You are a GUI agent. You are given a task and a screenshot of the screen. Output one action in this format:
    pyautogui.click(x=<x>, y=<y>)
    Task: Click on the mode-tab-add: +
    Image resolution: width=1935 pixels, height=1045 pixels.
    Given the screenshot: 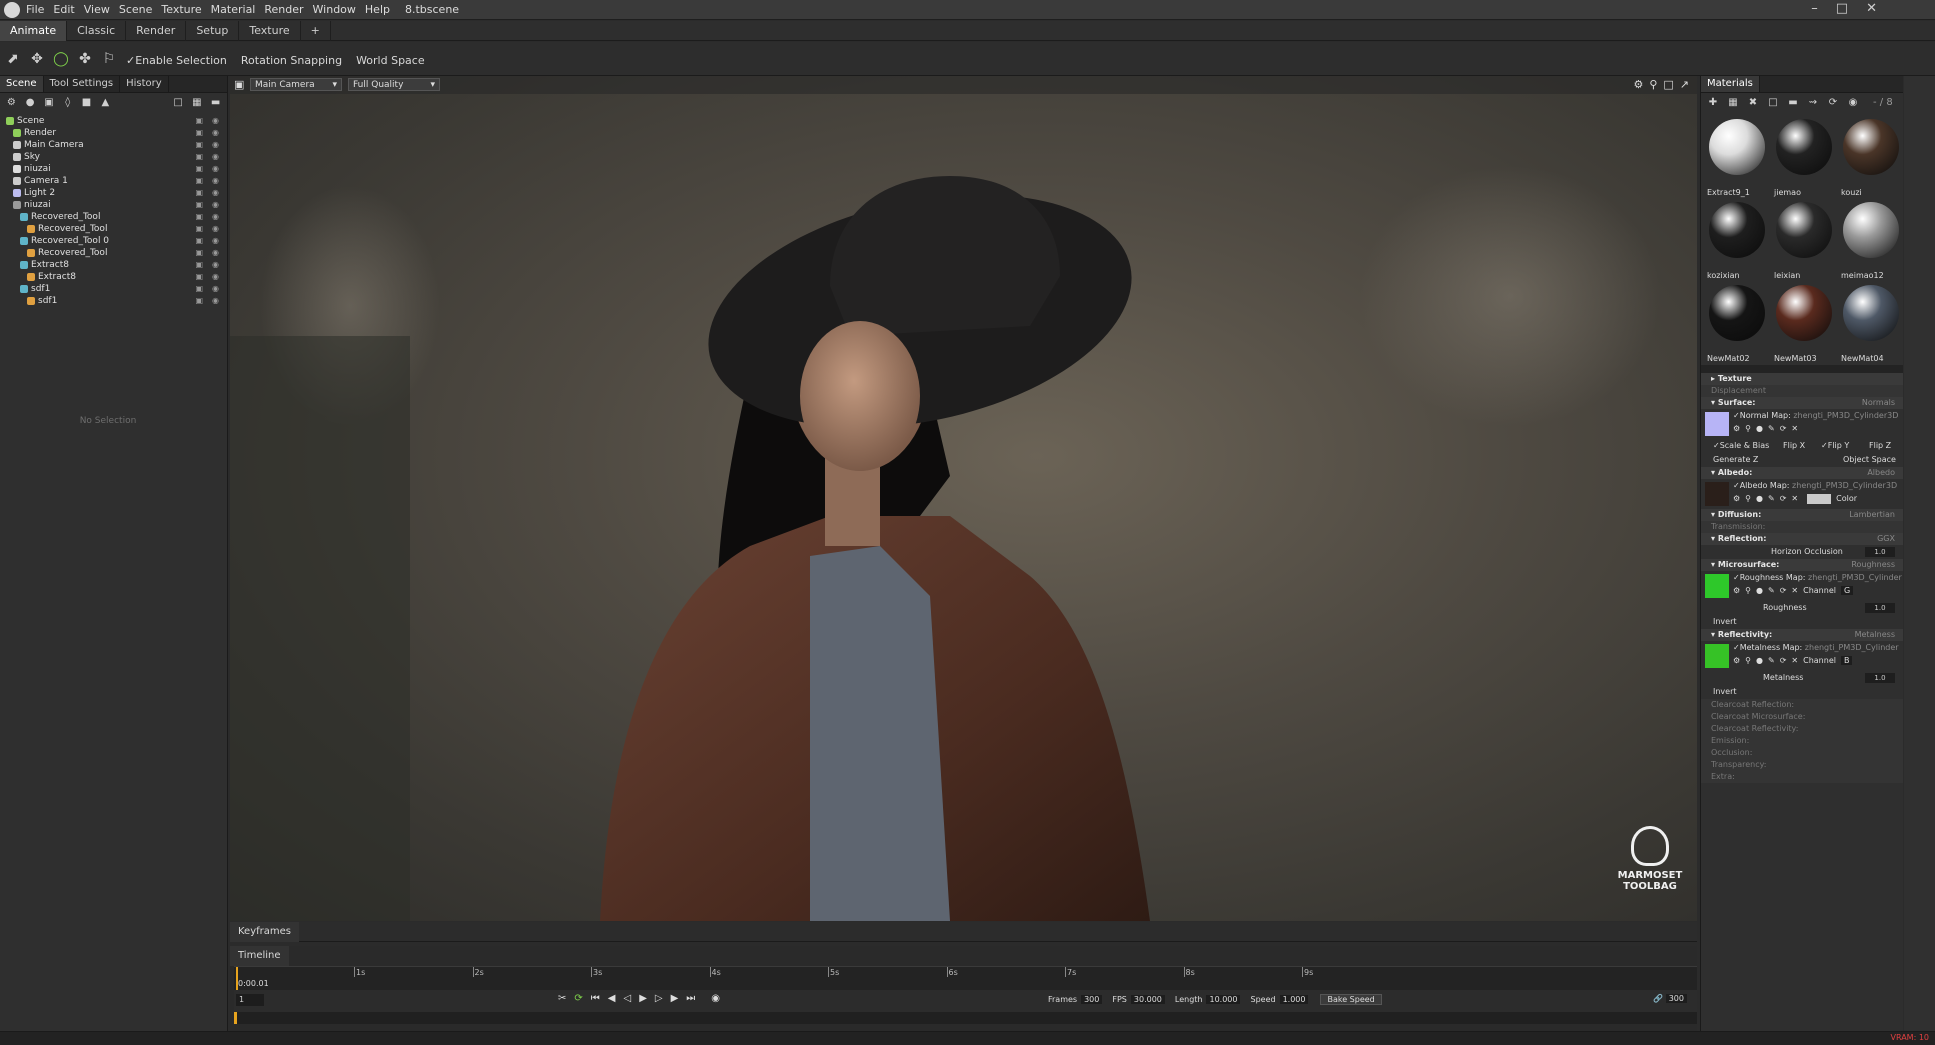 What is the action you would take?
    pyautogui.click(x=316, y=31)
    